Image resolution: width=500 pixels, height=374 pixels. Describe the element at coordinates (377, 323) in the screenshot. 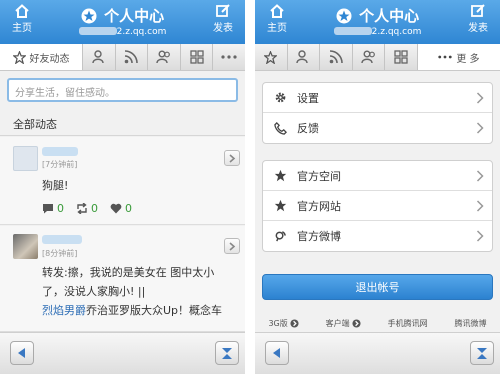

I see `footer-links: 3G版 客户端 手机腾讯网 腾讯微博` at that location.